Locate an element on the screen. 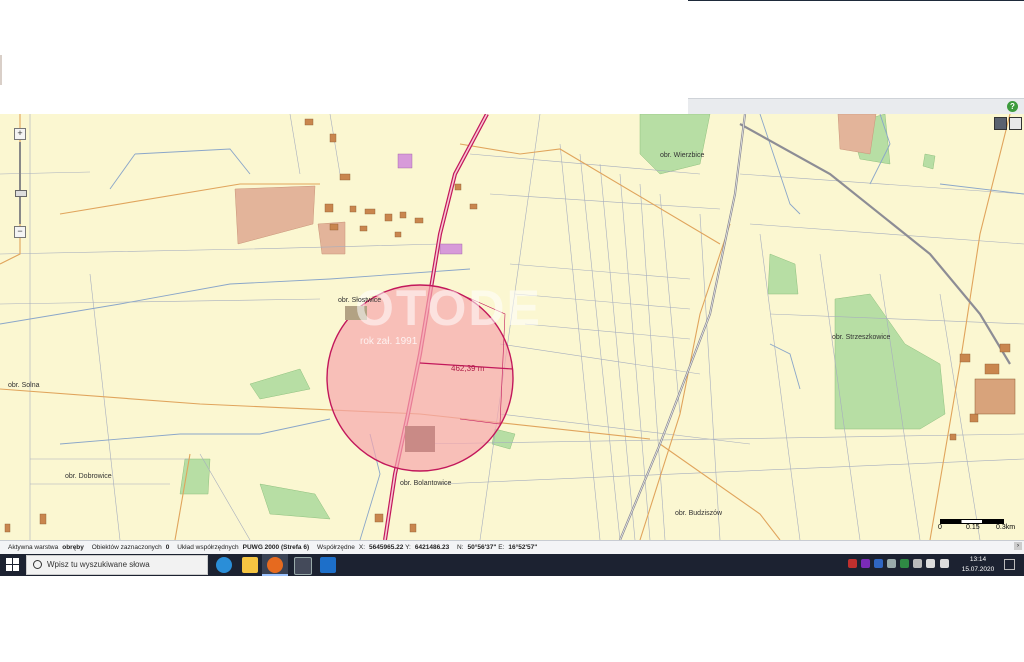  outlook-icon is located at coordinates (328, 565).